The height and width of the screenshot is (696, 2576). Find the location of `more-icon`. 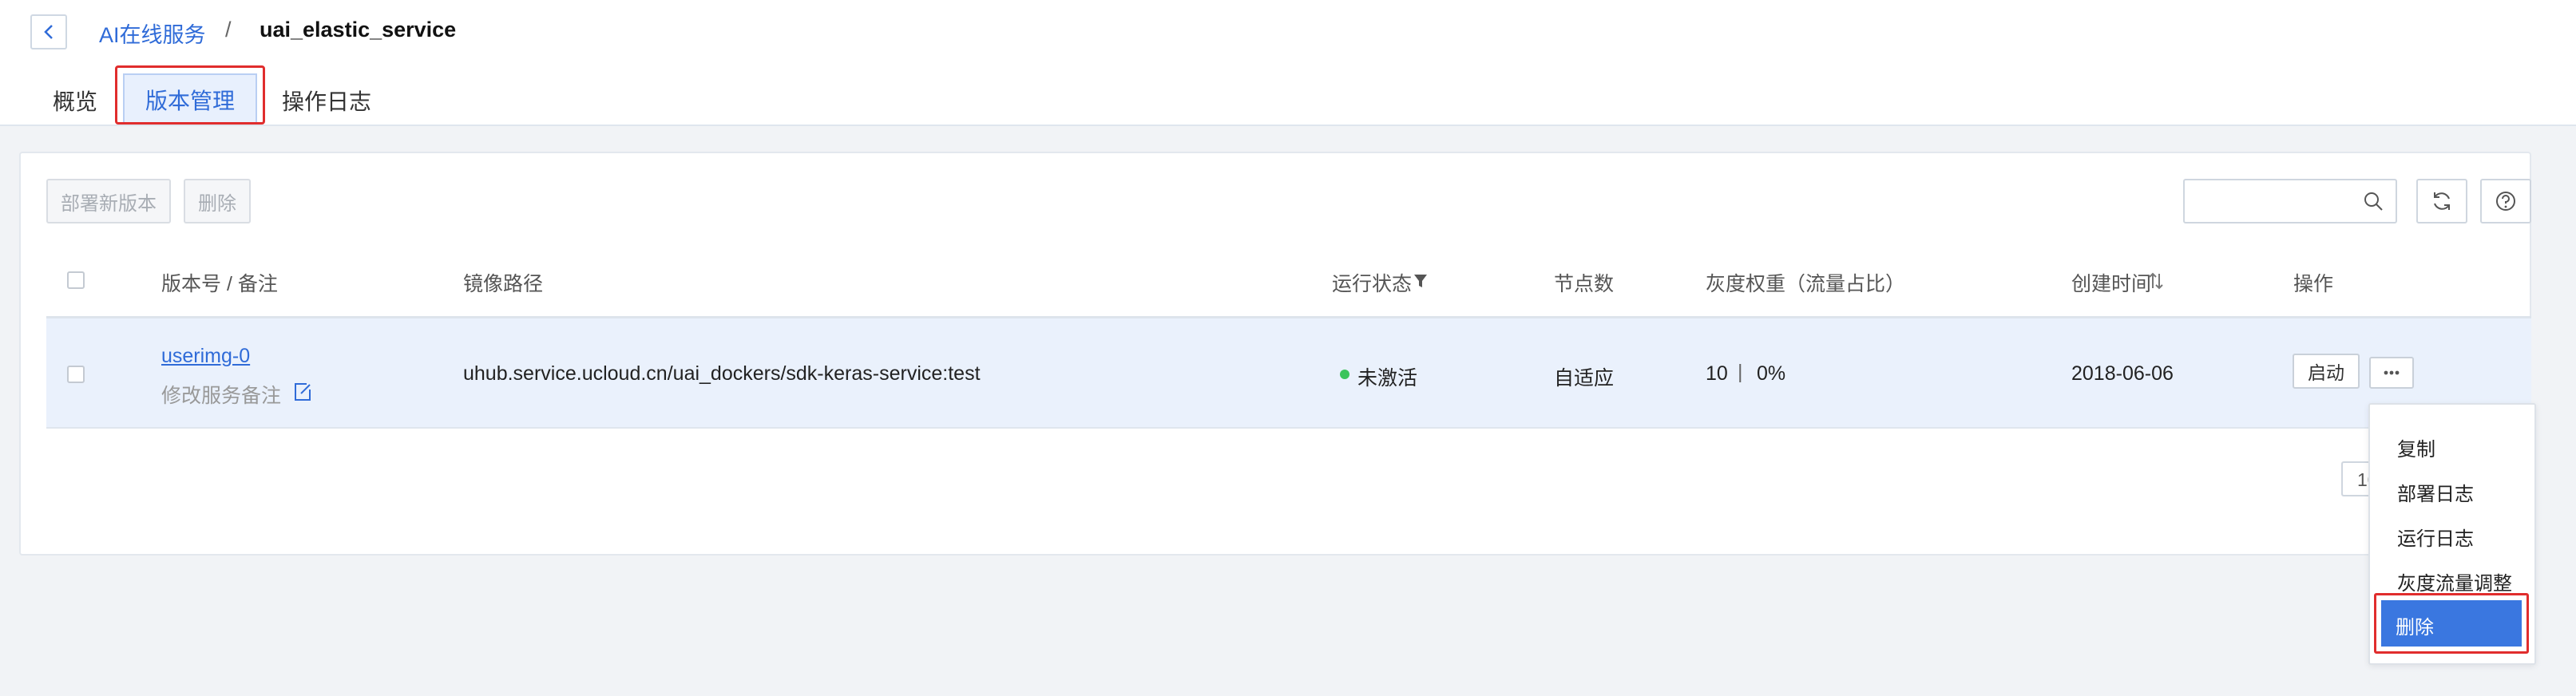

more-icon is located at coordinates (2392, 372).